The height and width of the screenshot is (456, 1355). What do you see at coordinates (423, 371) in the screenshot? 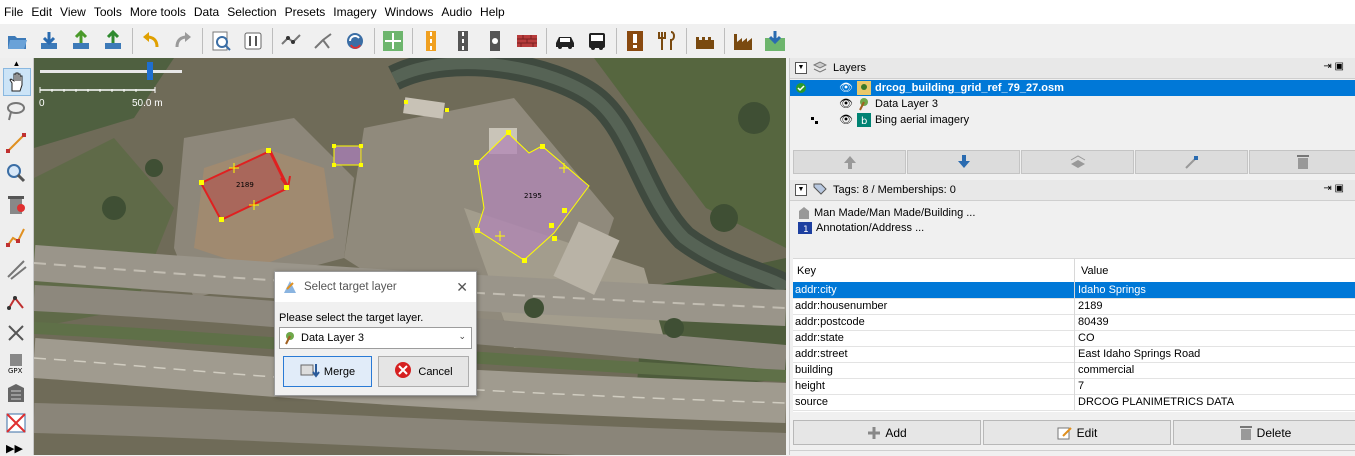
I see `cancel-button: Cancel` at bounding box center [423, 371].